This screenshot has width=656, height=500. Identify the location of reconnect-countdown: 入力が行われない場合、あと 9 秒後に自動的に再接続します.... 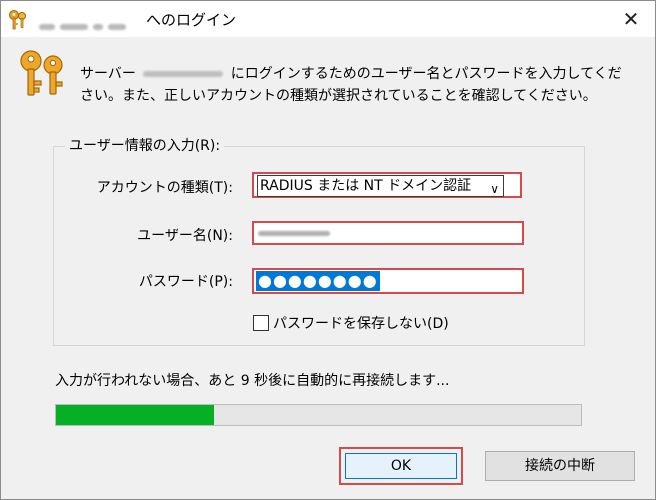
(252, 381).